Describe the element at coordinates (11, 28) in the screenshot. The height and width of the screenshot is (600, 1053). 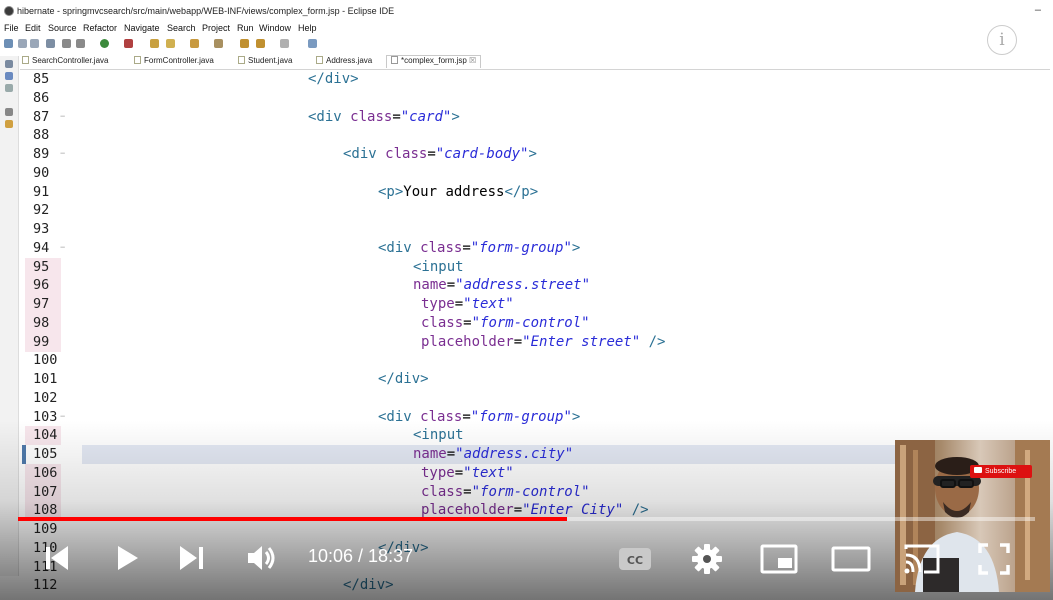
I see `menu-file: File` at that location.